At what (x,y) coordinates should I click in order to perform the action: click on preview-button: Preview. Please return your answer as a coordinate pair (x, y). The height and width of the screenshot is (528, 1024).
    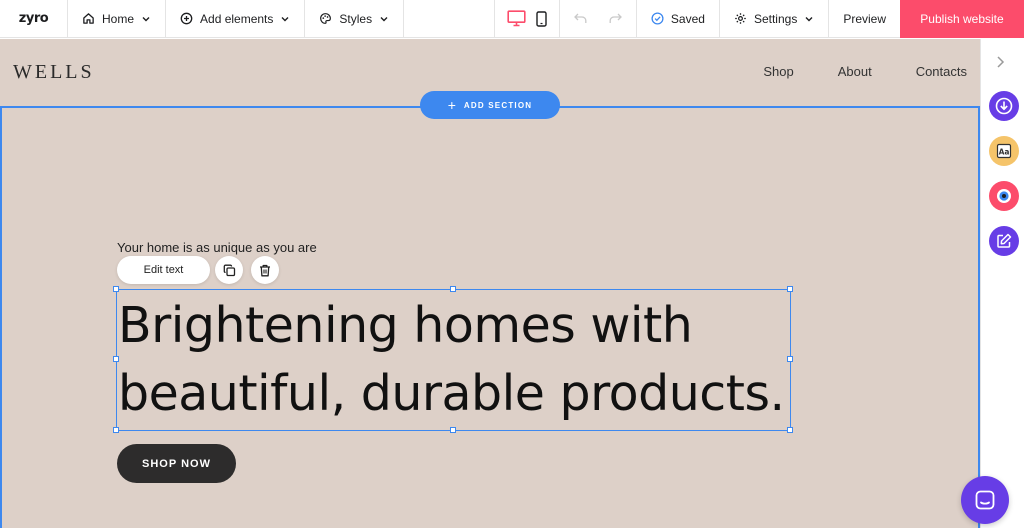
    Looking at the image, I should click on (864, 19).